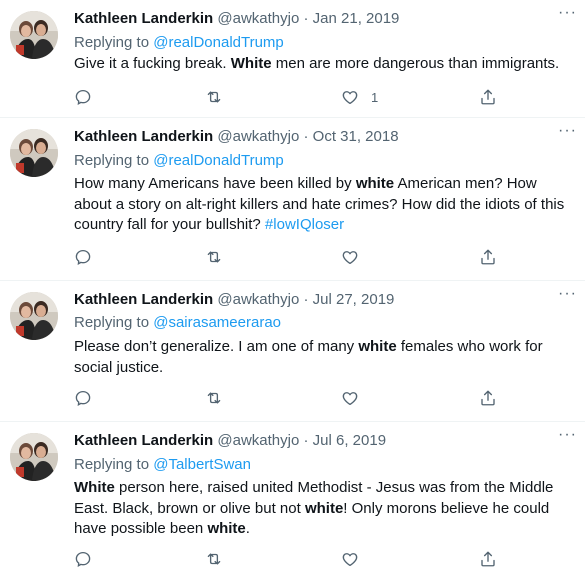  I want to click on tweet-actions: 1, so click(289, 98).